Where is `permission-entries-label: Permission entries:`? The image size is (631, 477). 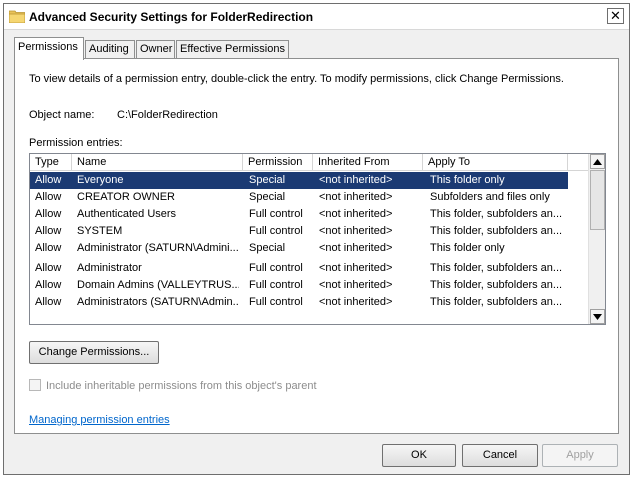 permission-entries-label: Permission entries: is located at coordinates (76, 143).